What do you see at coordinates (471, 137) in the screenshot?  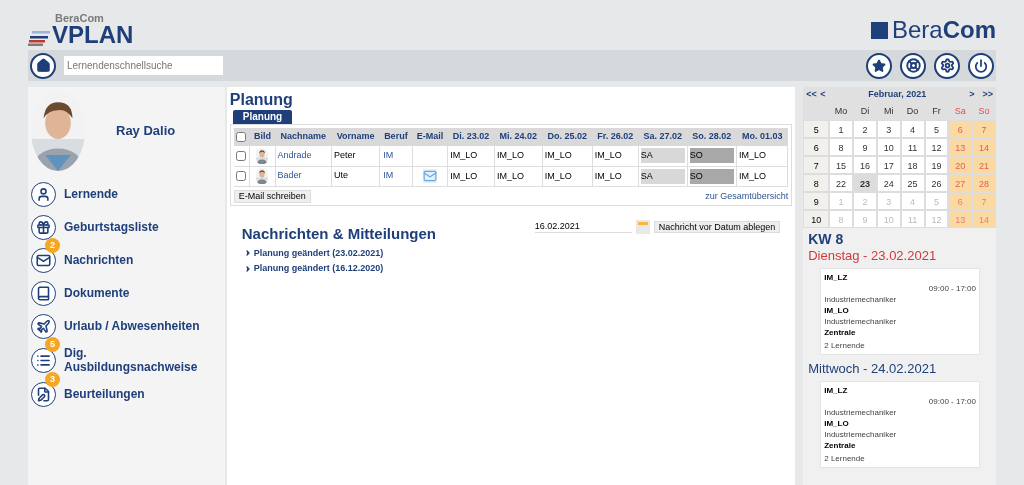 I see `column-header: Di. 23.02` at bounding box center [471, 137].